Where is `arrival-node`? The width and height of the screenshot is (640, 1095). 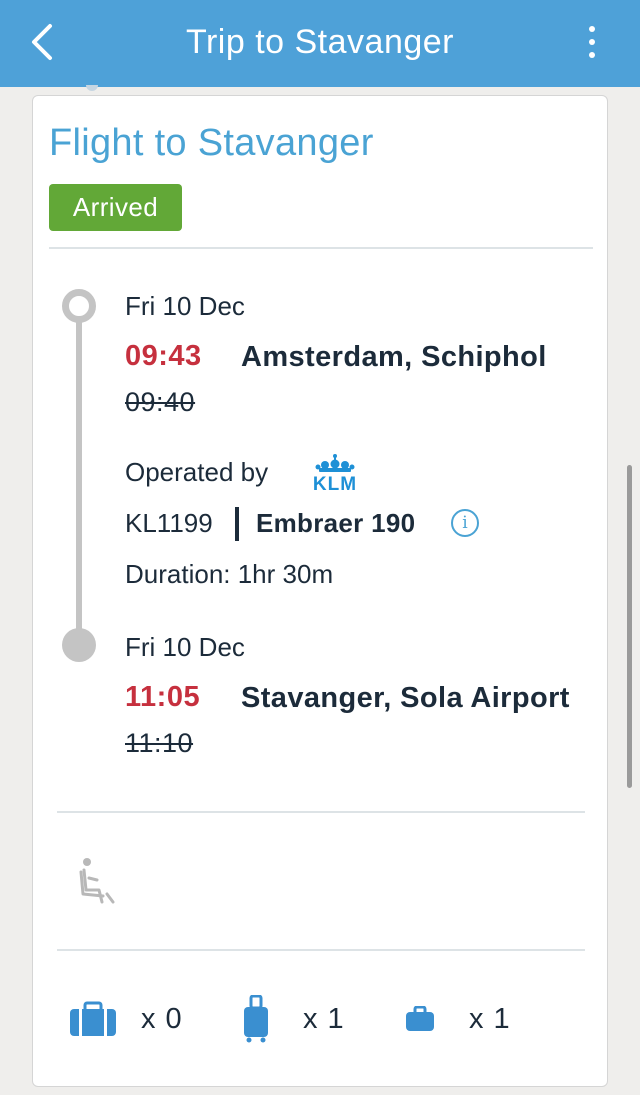
arrival-node is located at coordinates (79, 645).